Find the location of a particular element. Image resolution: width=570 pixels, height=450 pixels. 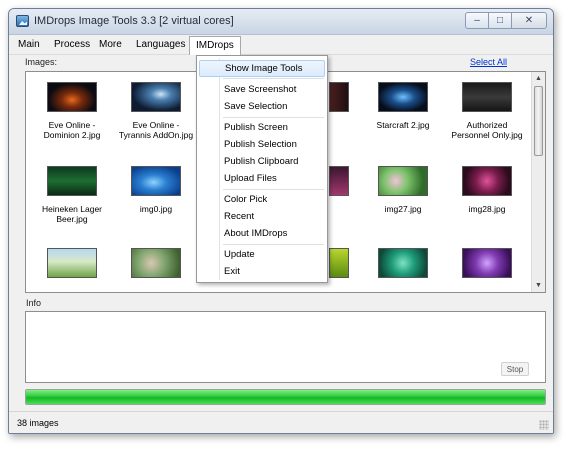

progress-fill is located at coordinates (285, 397).